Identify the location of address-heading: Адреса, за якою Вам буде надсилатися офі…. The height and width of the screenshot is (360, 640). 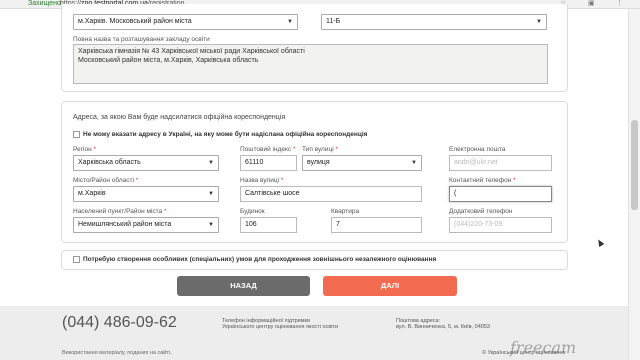
(179, 117).